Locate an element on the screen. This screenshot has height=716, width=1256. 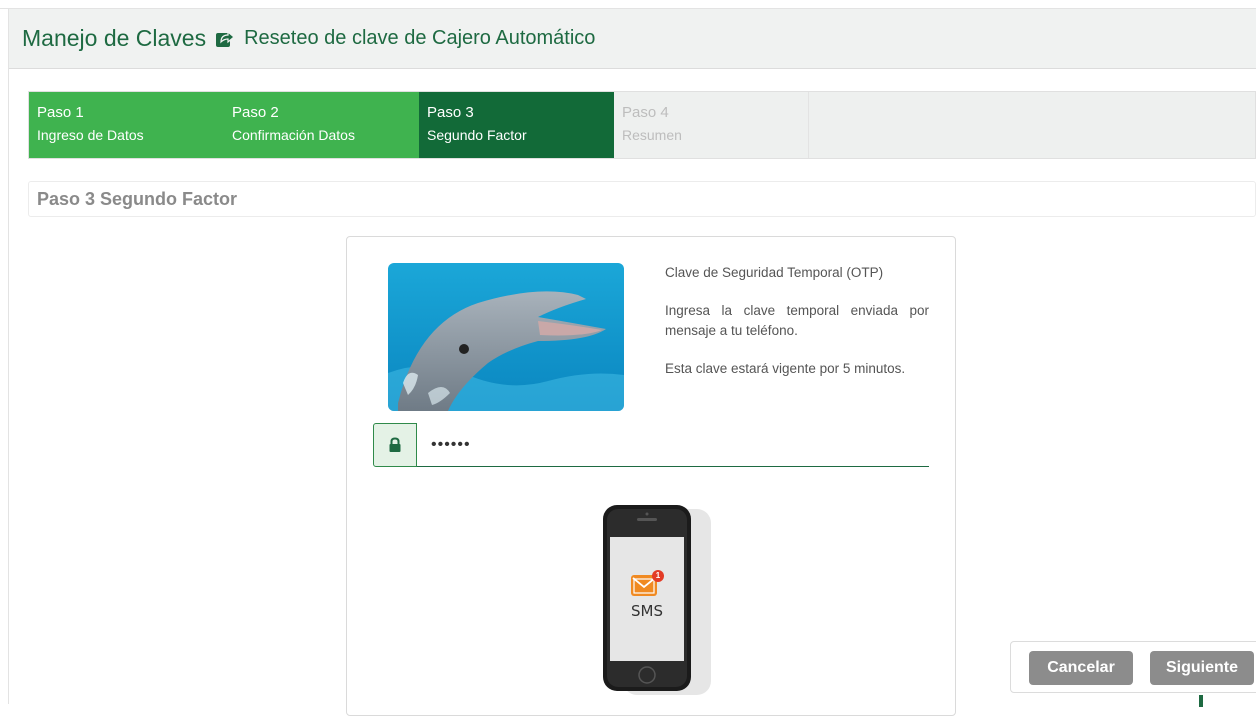
page-title: Manejo de Claves is located at coordinates (114, 38).